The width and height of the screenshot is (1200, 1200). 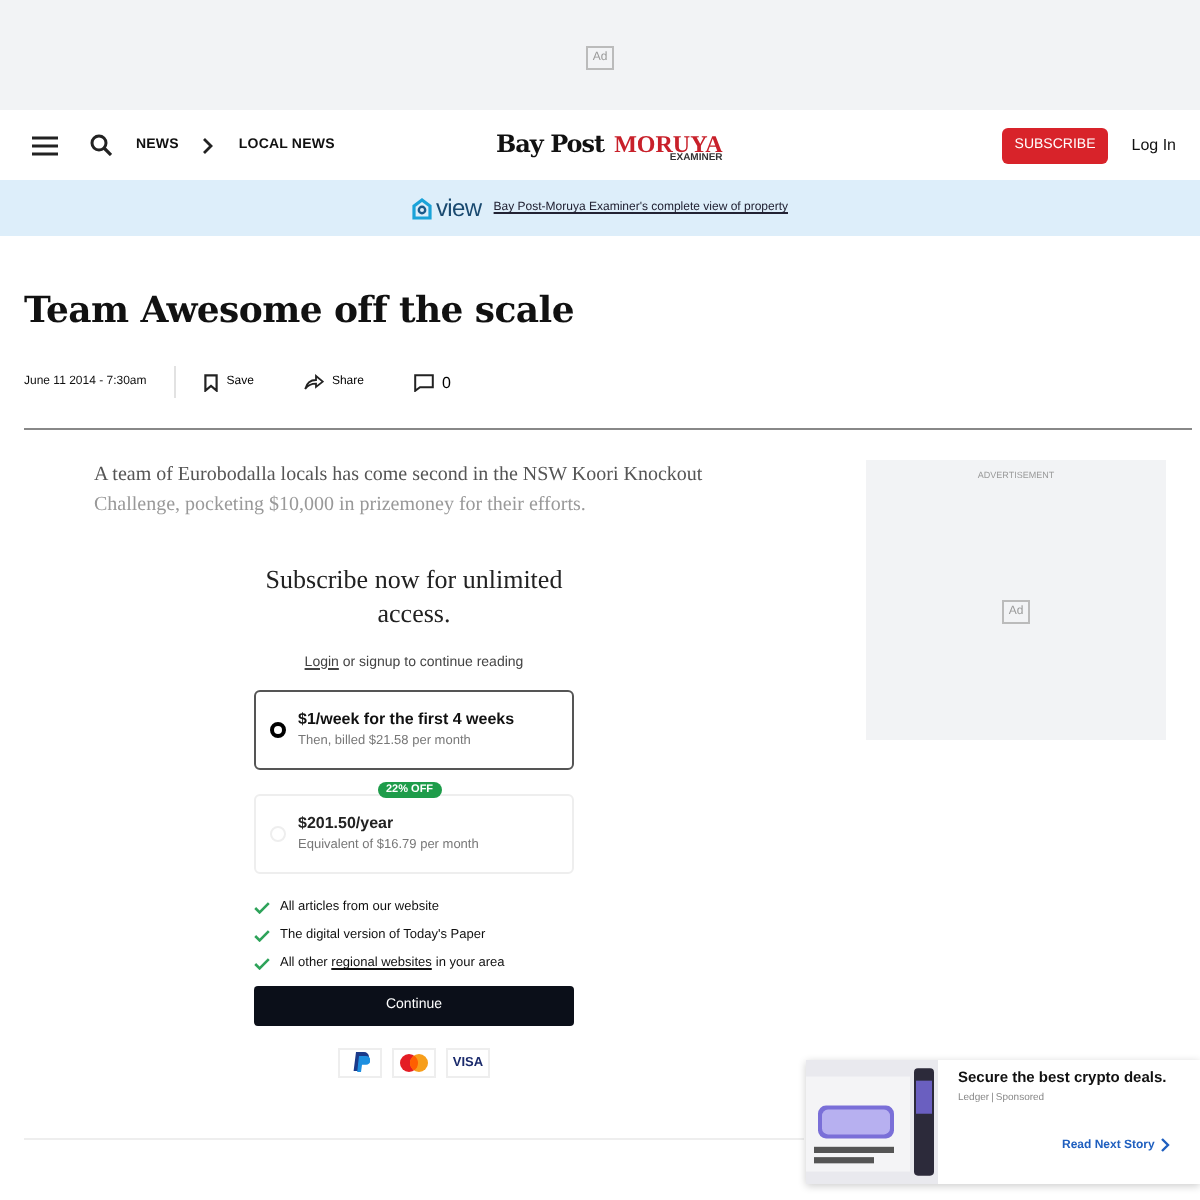 I want to click on mastercard-icon, so click(x=414, y=1062).